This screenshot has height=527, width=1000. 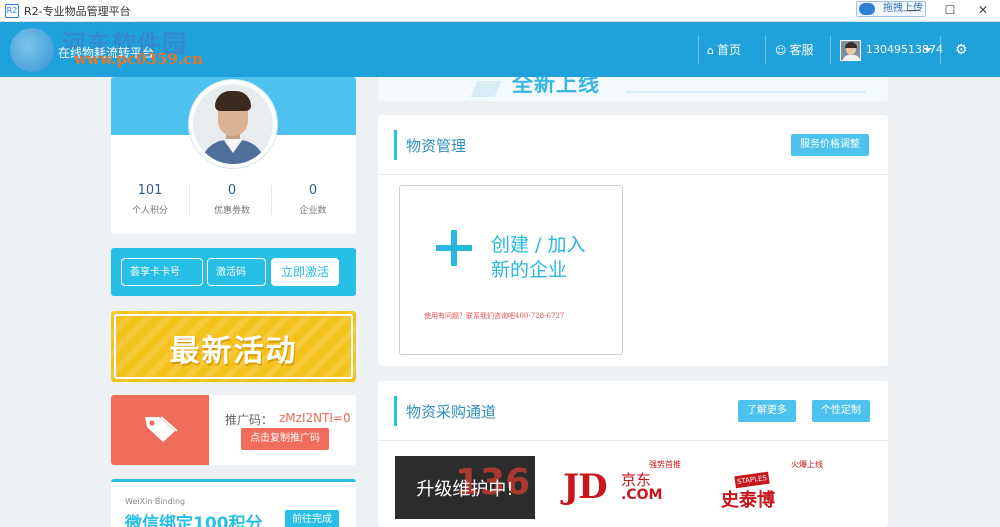 What do you see at coordinates (232, 190) in the screenshot?
I see `stat-coupons-value: 0` at bounding box center [232, 190].